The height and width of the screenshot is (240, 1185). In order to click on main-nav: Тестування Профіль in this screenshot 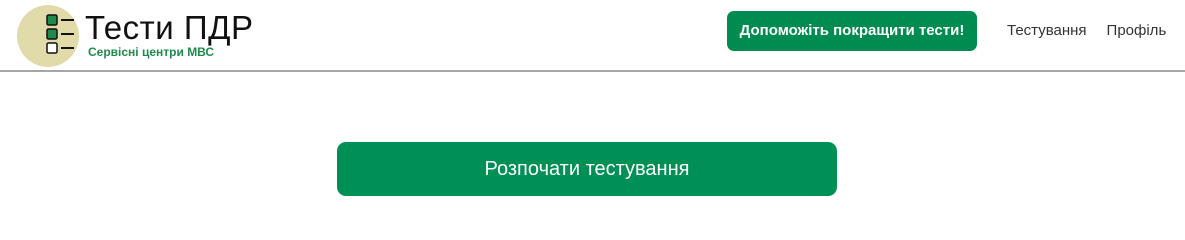, I will do `click(1086, 31)`.